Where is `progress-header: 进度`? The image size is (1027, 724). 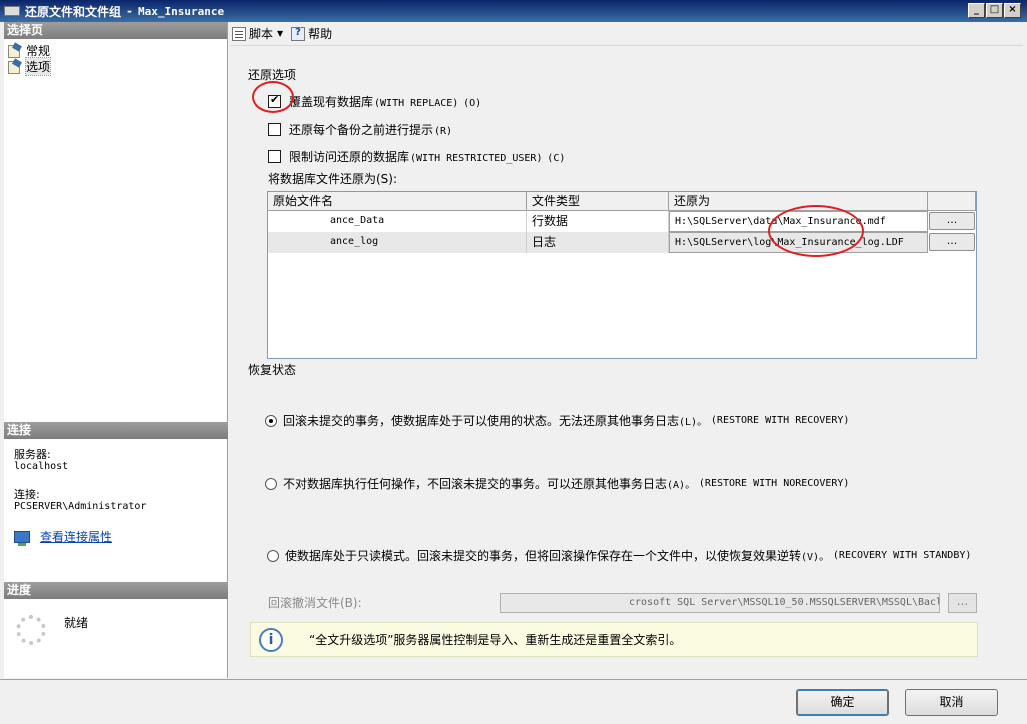
progress-header: 进度 is located at coordinates (116, 590).